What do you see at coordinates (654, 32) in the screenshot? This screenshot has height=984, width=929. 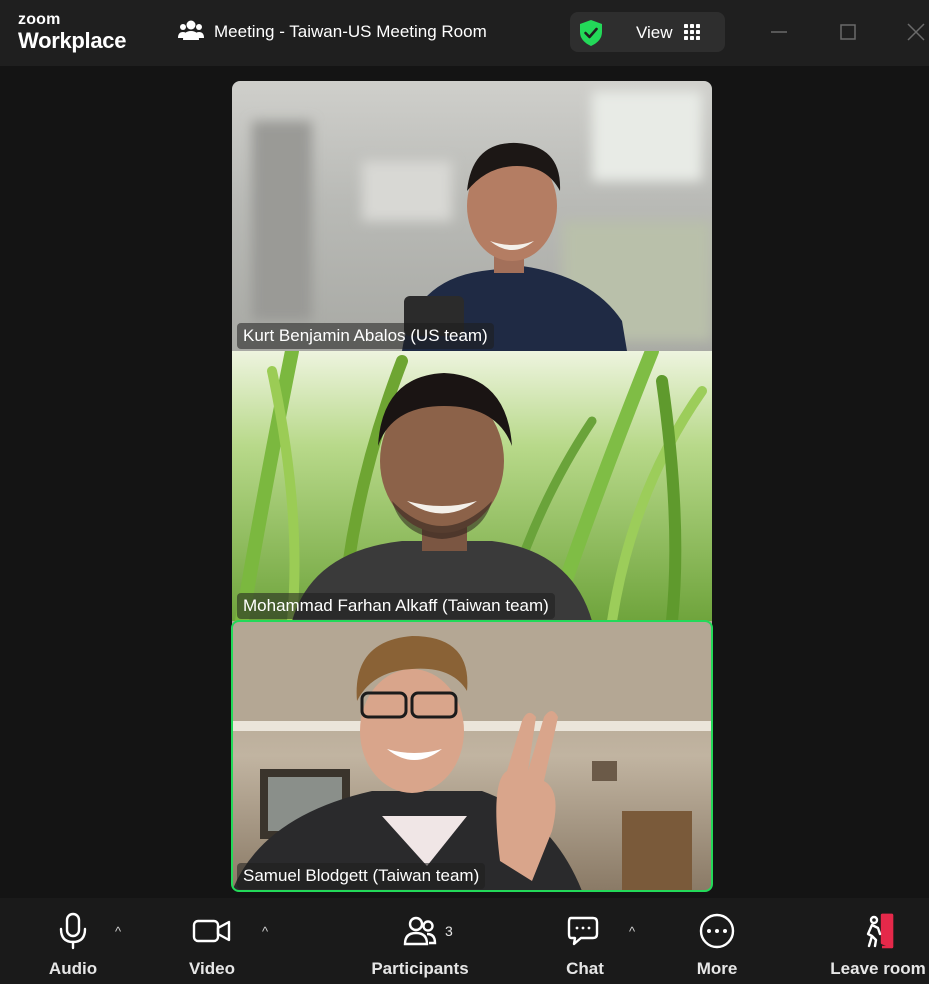 I see `view-label: View` at bounding box center [654, 32].